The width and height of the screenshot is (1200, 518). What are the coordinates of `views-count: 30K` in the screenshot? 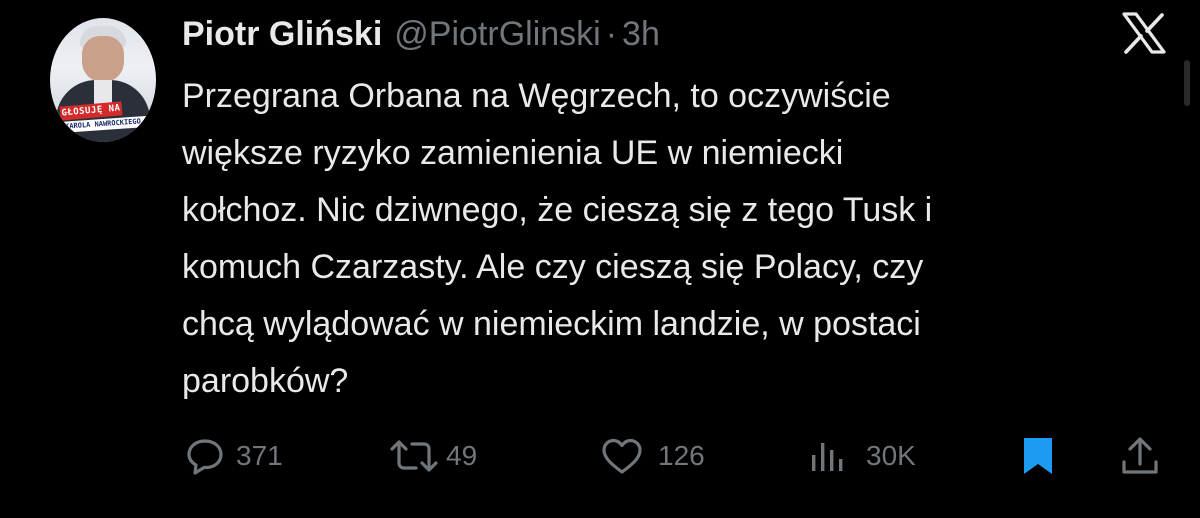 It's located at (891, 455).